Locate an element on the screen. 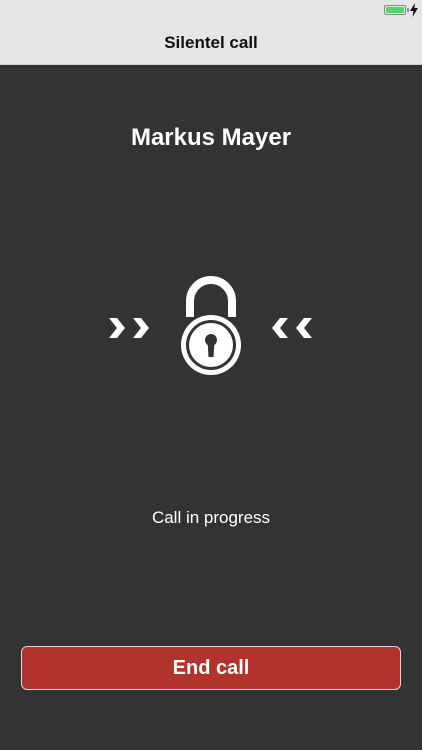 The image size is (422, 750). padlock-icon is located at coordinates (211, 325).